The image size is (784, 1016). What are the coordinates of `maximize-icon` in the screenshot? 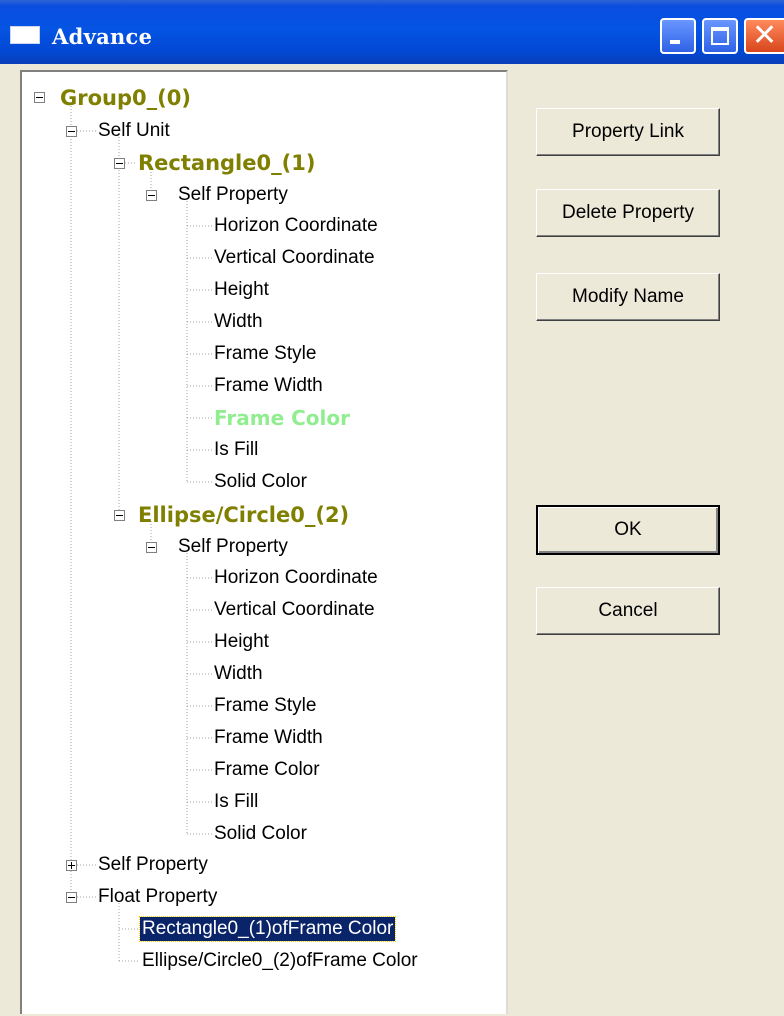 It's located at (720, 36).